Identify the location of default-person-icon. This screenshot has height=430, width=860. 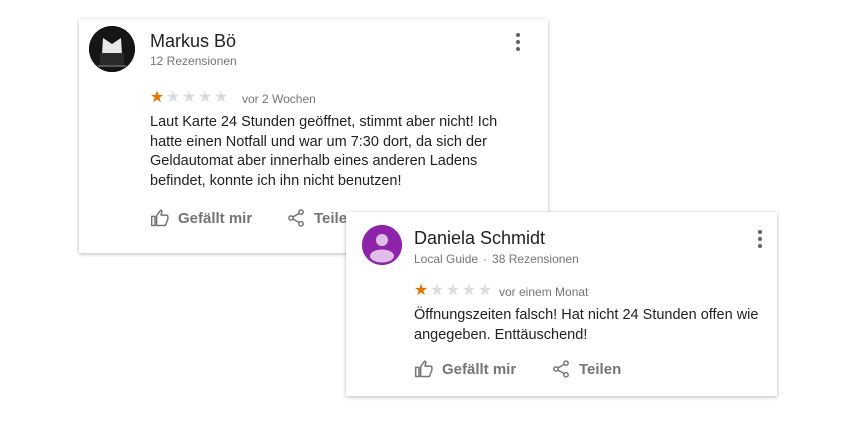
(382, 245).